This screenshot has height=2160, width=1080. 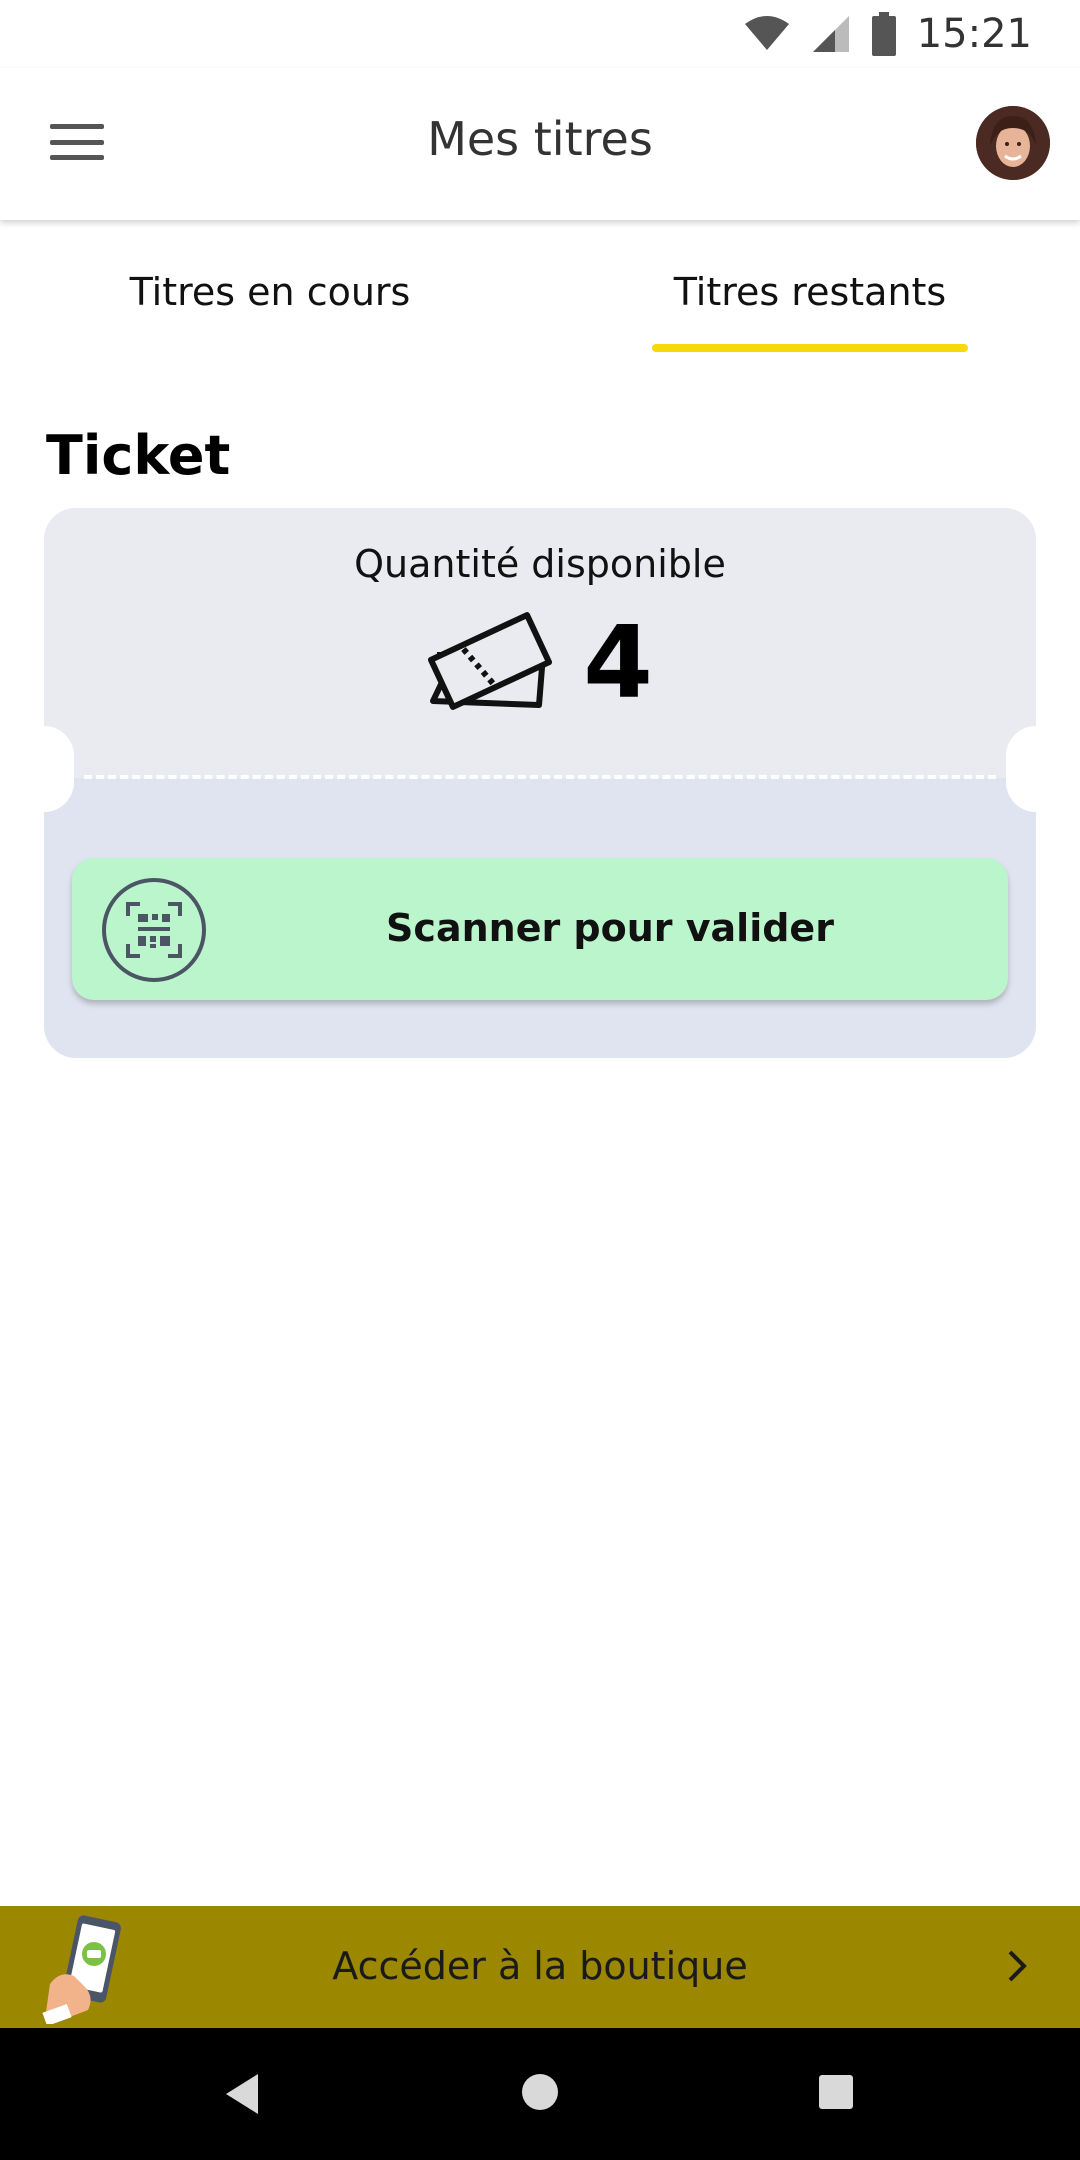 What do you see at coordinates (767, 34) in the screenshot?
I see `wifi-icon` at bounding box center [767, 34].